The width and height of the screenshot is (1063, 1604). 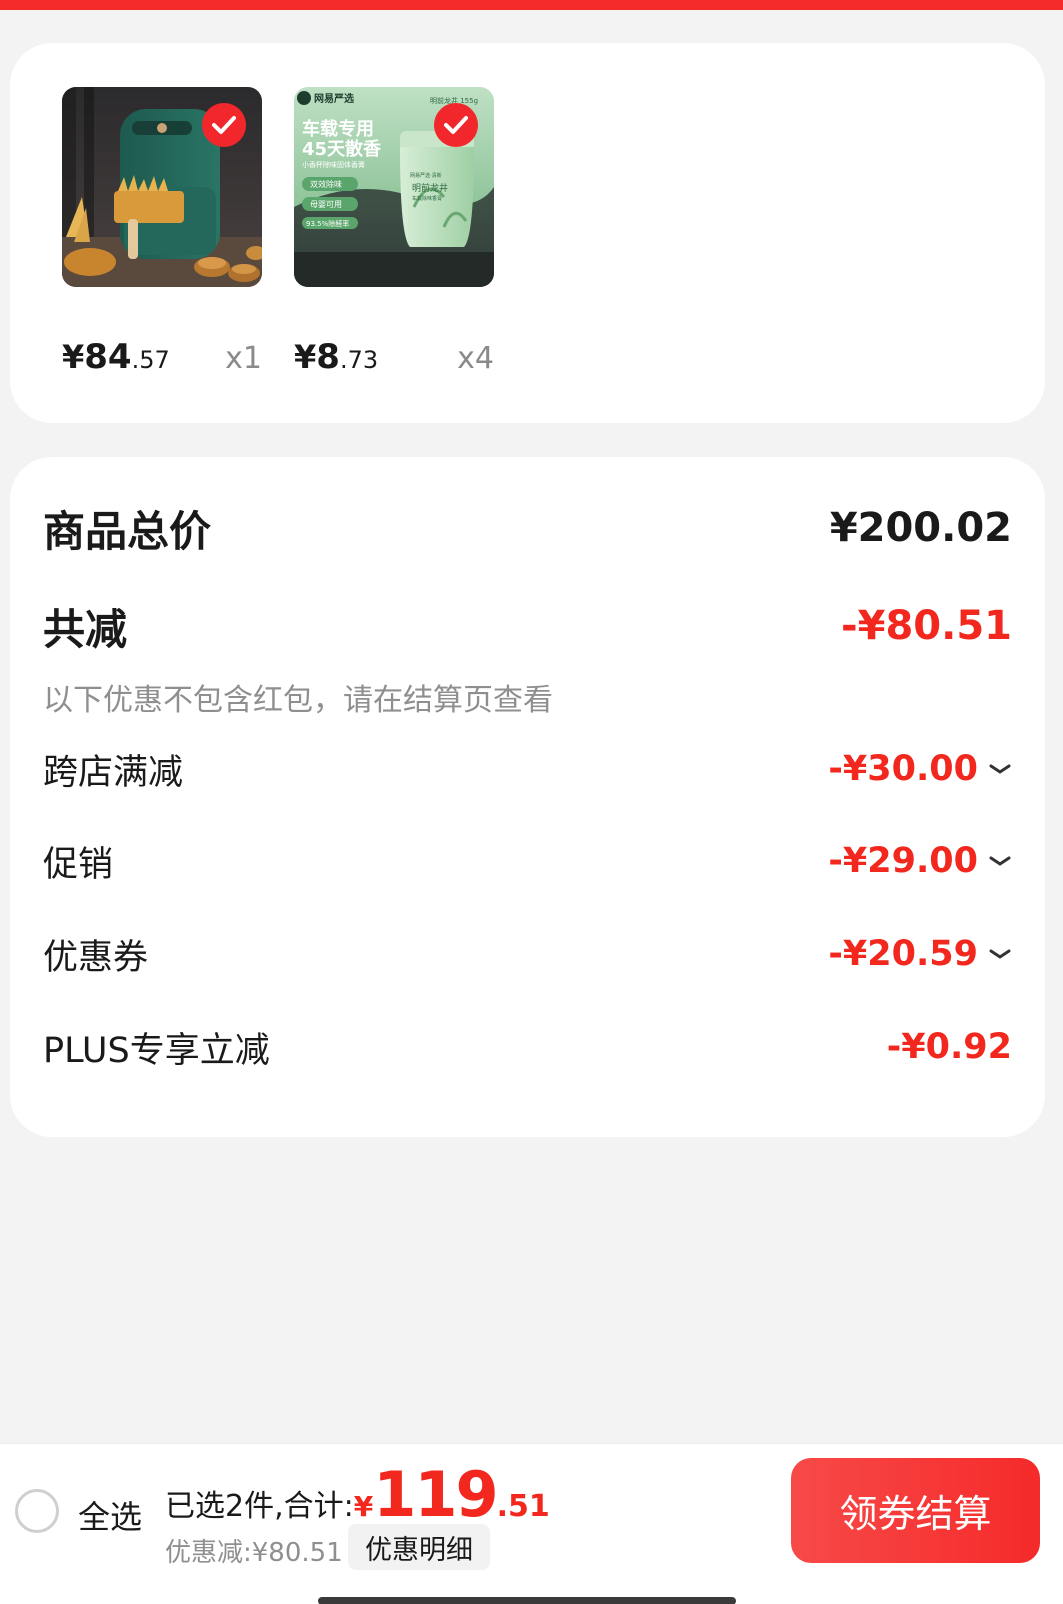 I want to click on red-packet-hint: 以下优惠不包含红包，请在结算页查看, so click(x=298, y=700).